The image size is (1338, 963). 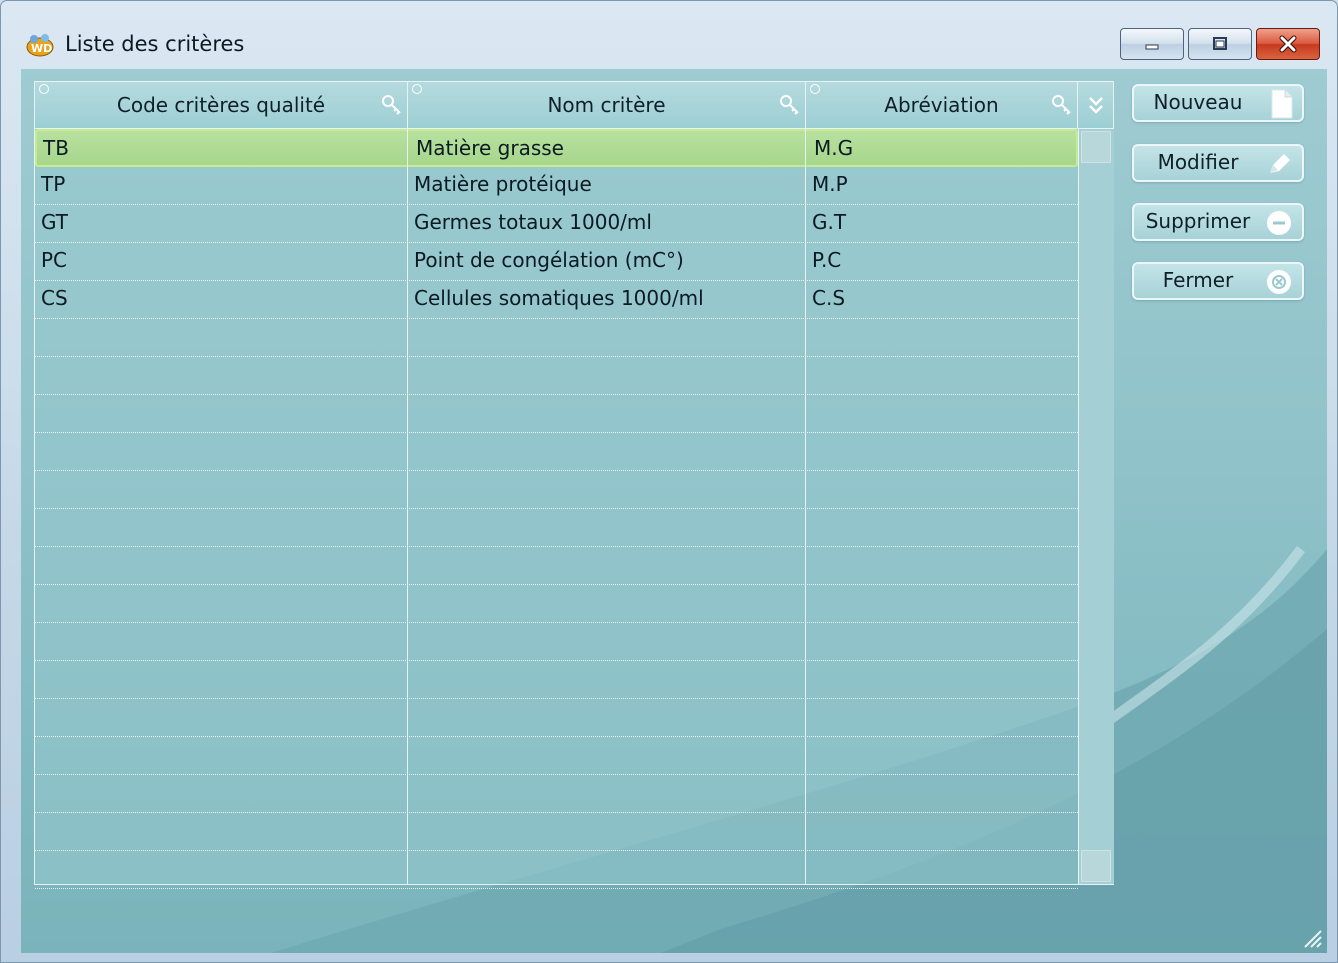 I want to click on table-row: TB Matière grasse M.G, so click(x=556, y=148).